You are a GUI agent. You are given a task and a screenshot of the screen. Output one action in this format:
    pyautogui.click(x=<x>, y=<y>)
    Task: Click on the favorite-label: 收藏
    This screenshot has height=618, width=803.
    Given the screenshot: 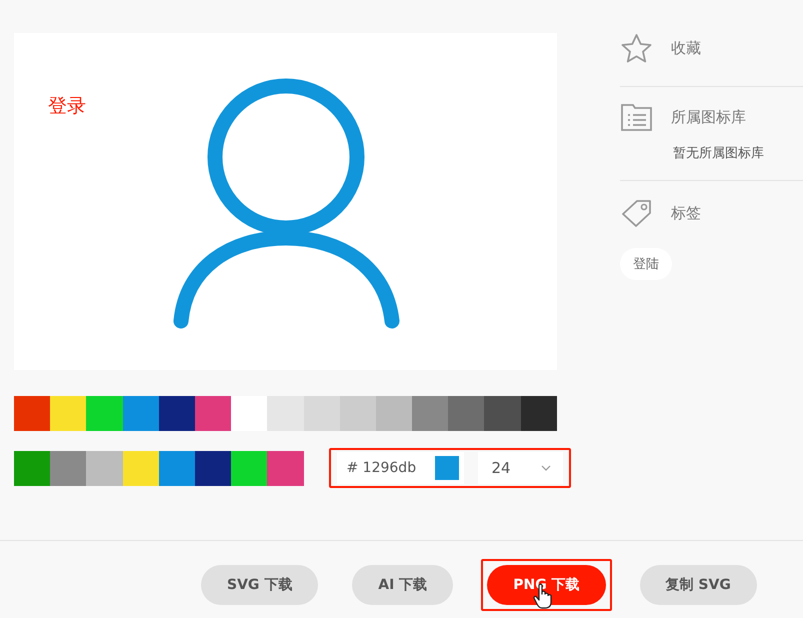 What is the action you would take?
    pyautogui.click(x=686, y=48)
    